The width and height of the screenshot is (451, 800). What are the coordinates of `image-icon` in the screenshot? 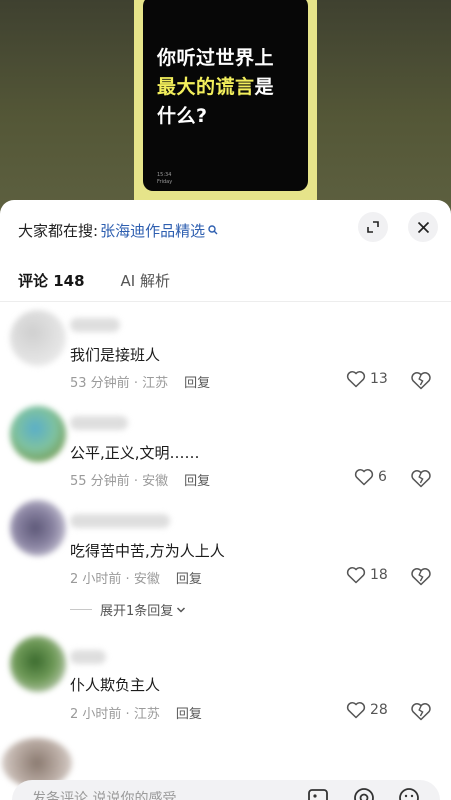 It's located at (318, 793).